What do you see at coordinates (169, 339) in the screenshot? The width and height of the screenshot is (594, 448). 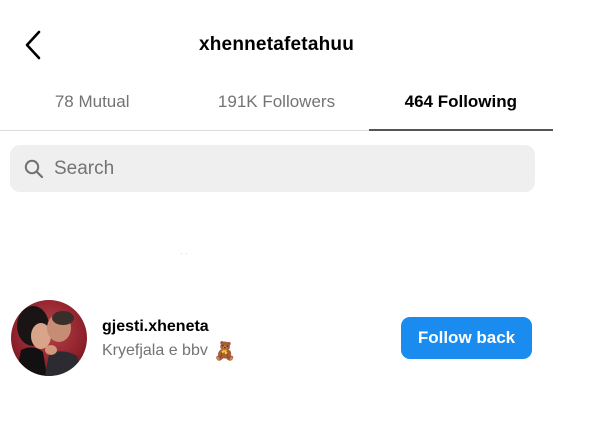 I see `user-text: gjesti.xheneta Kryefjala e bbv 🧸` at bounding box center [169, 339].